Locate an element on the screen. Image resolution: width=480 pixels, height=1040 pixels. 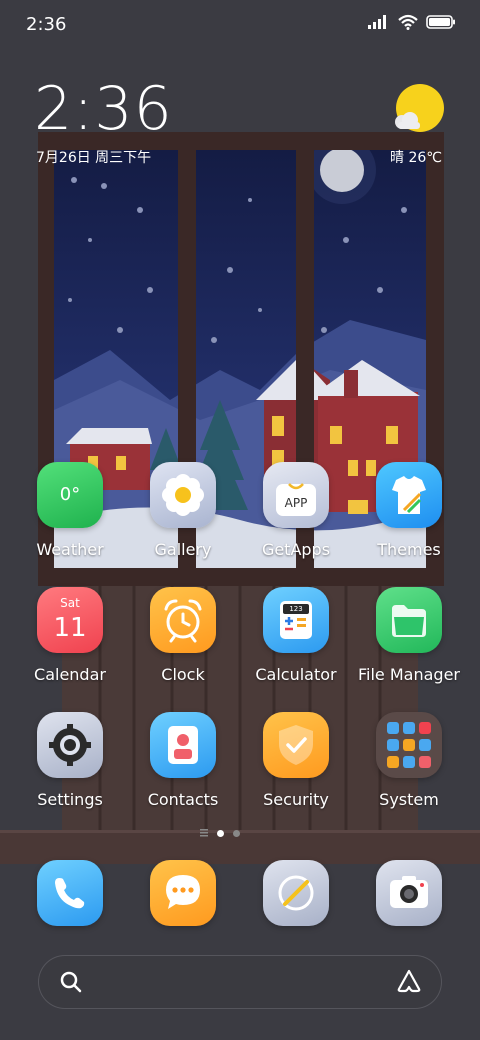
search-icon is located at coordinates (71, 982).